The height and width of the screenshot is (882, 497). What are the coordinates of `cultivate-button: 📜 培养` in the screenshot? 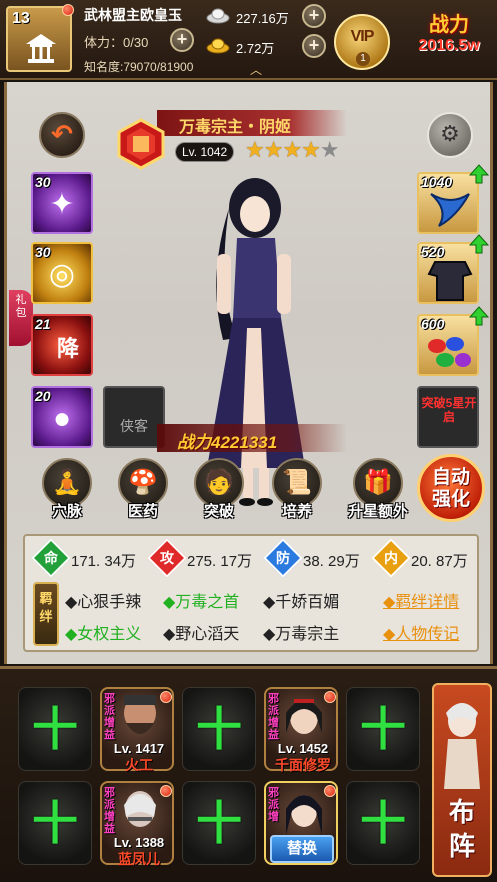 It's located at (297, 489).